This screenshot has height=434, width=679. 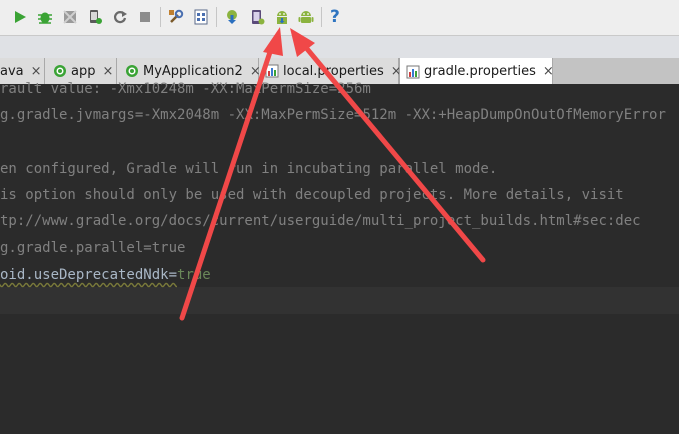 I want to click on debug-icon, so click(x=45, y=17).